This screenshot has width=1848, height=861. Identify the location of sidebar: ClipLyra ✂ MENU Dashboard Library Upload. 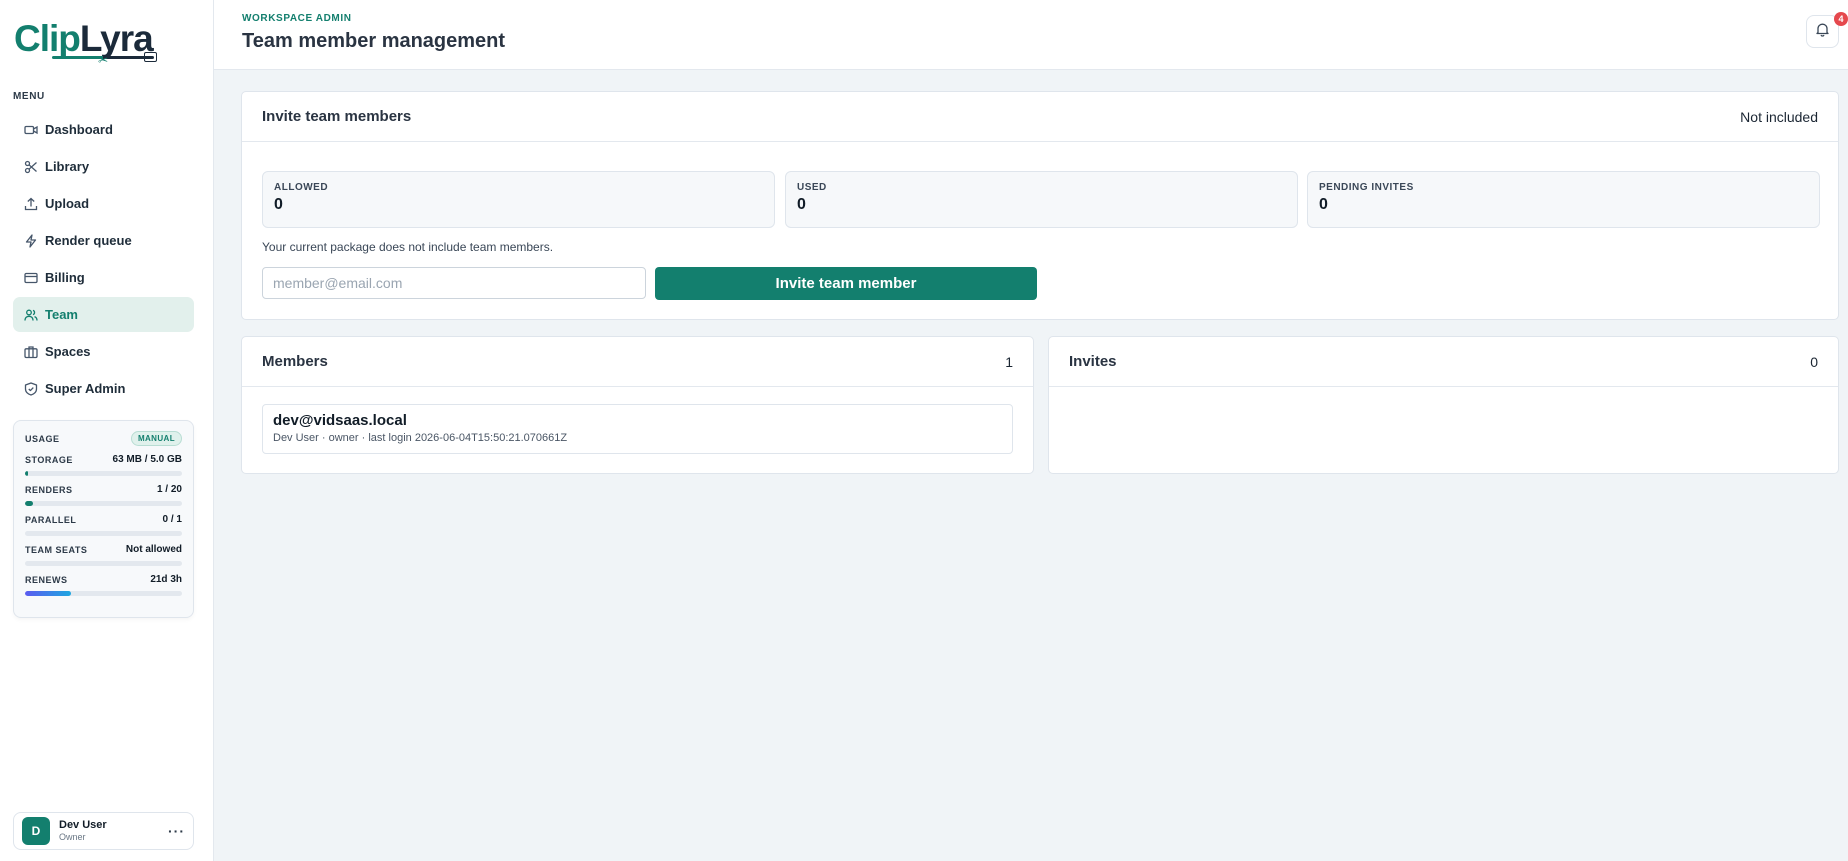
(107, 430).